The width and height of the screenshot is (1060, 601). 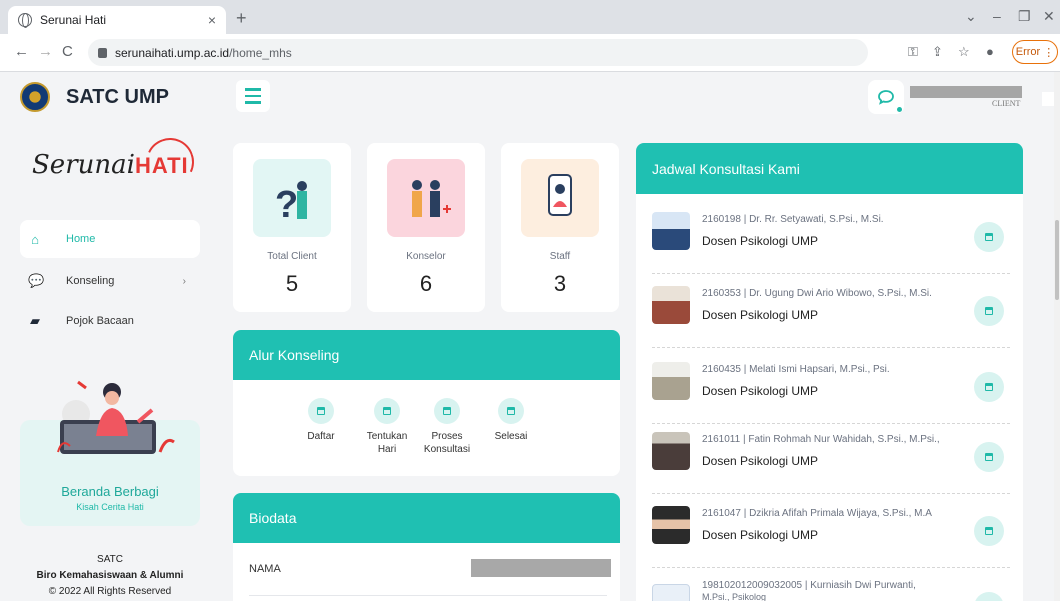 What do you see at coordinates (100, 321) in the screenshot?
I see `sidebar-item-label: Pojok Bacaan` at bounding box center [100, 321].